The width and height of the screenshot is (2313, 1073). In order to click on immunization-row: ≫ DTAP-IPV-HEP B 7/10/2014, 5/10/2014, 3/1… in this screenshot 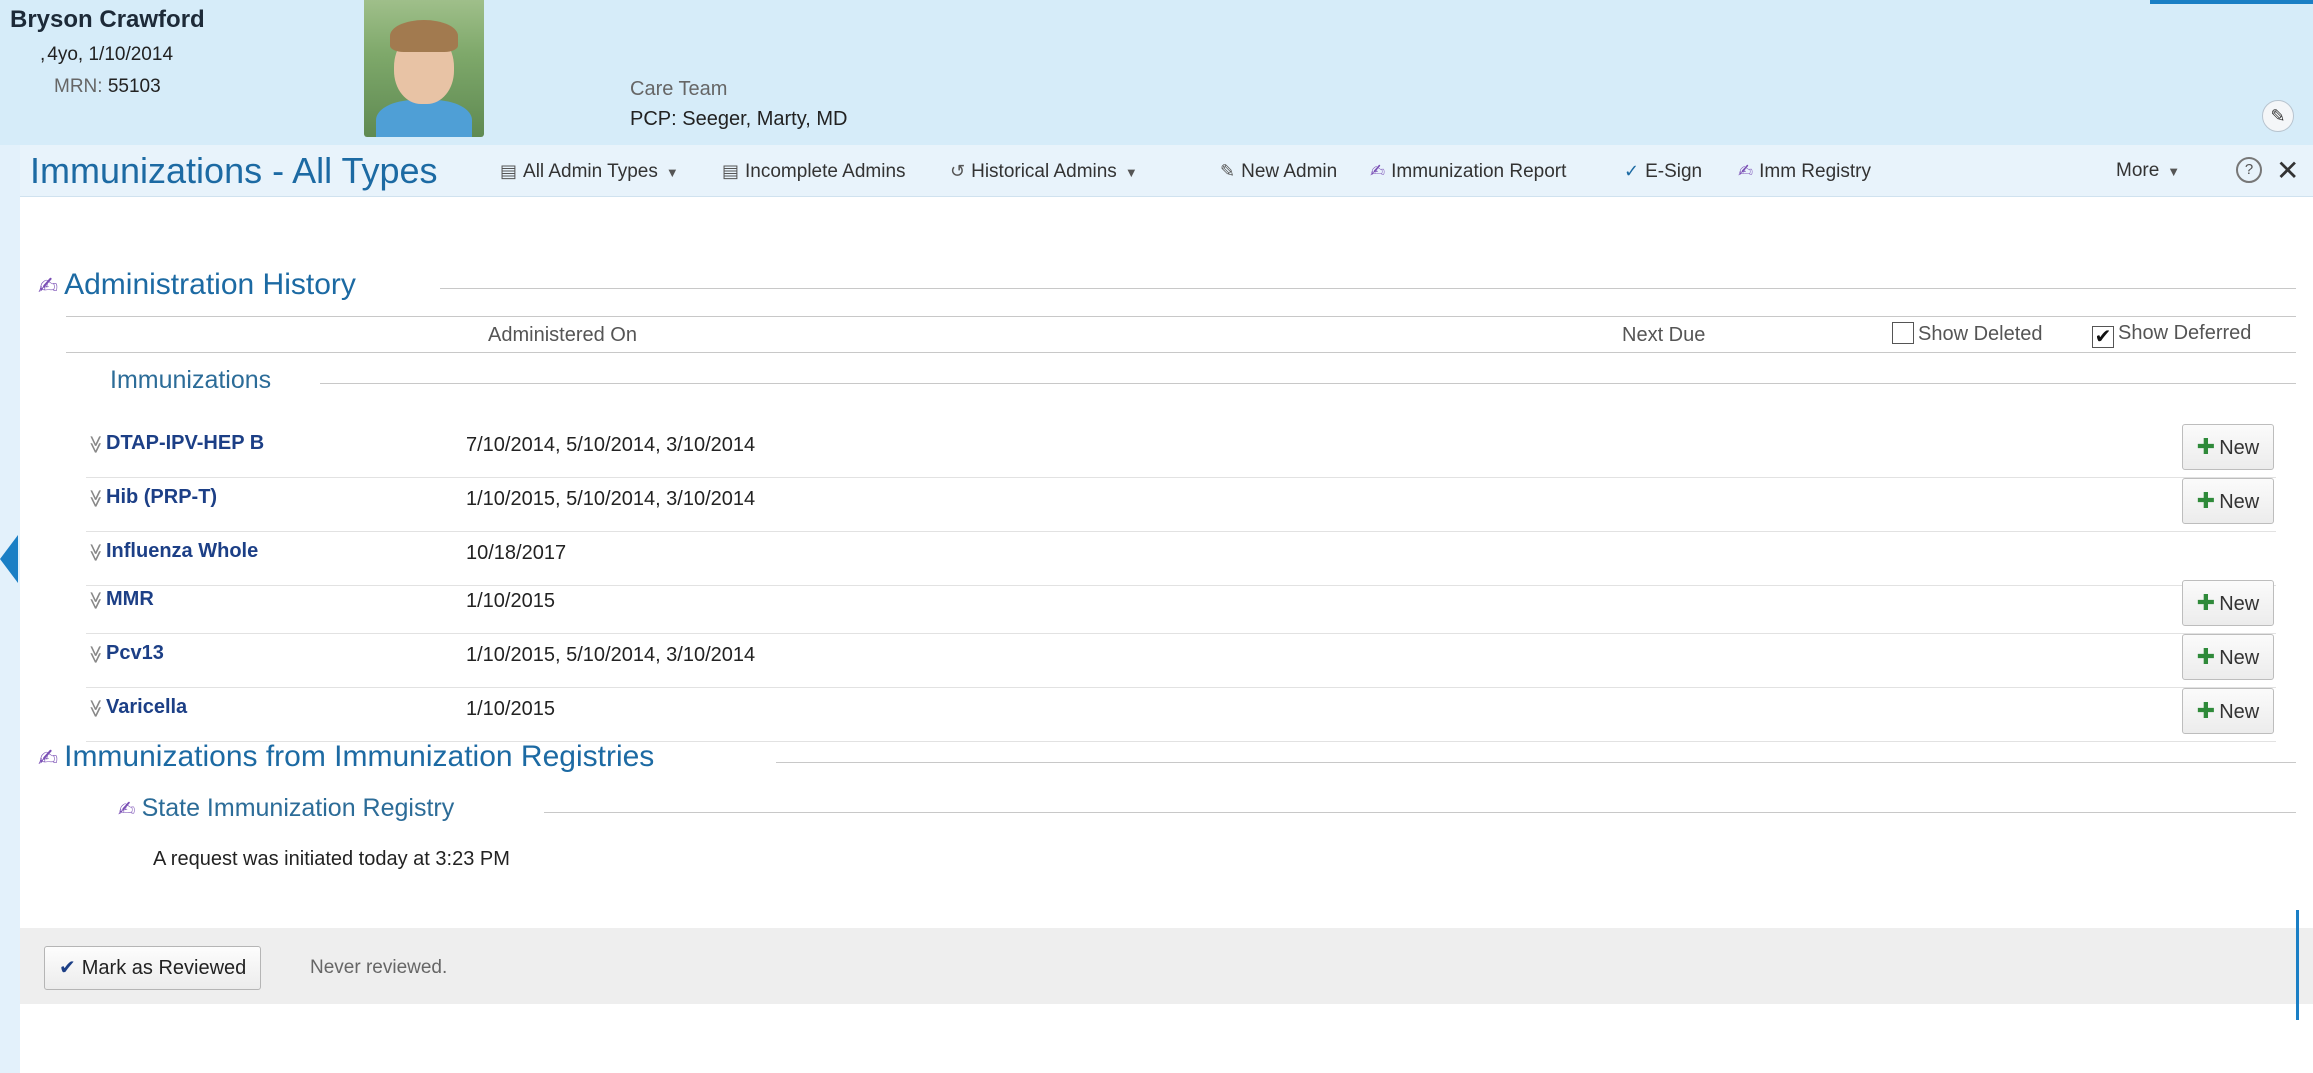, I will do `click(1181, 451)`.